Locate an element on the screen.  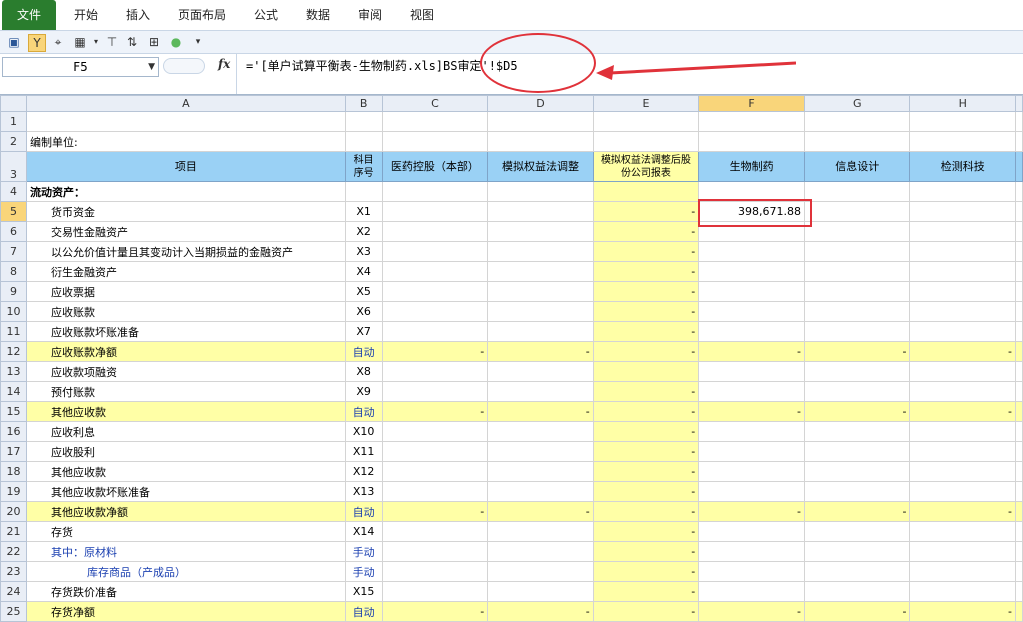
cell-a: 库存商品（产成品） is located at coordinates (185, 571).